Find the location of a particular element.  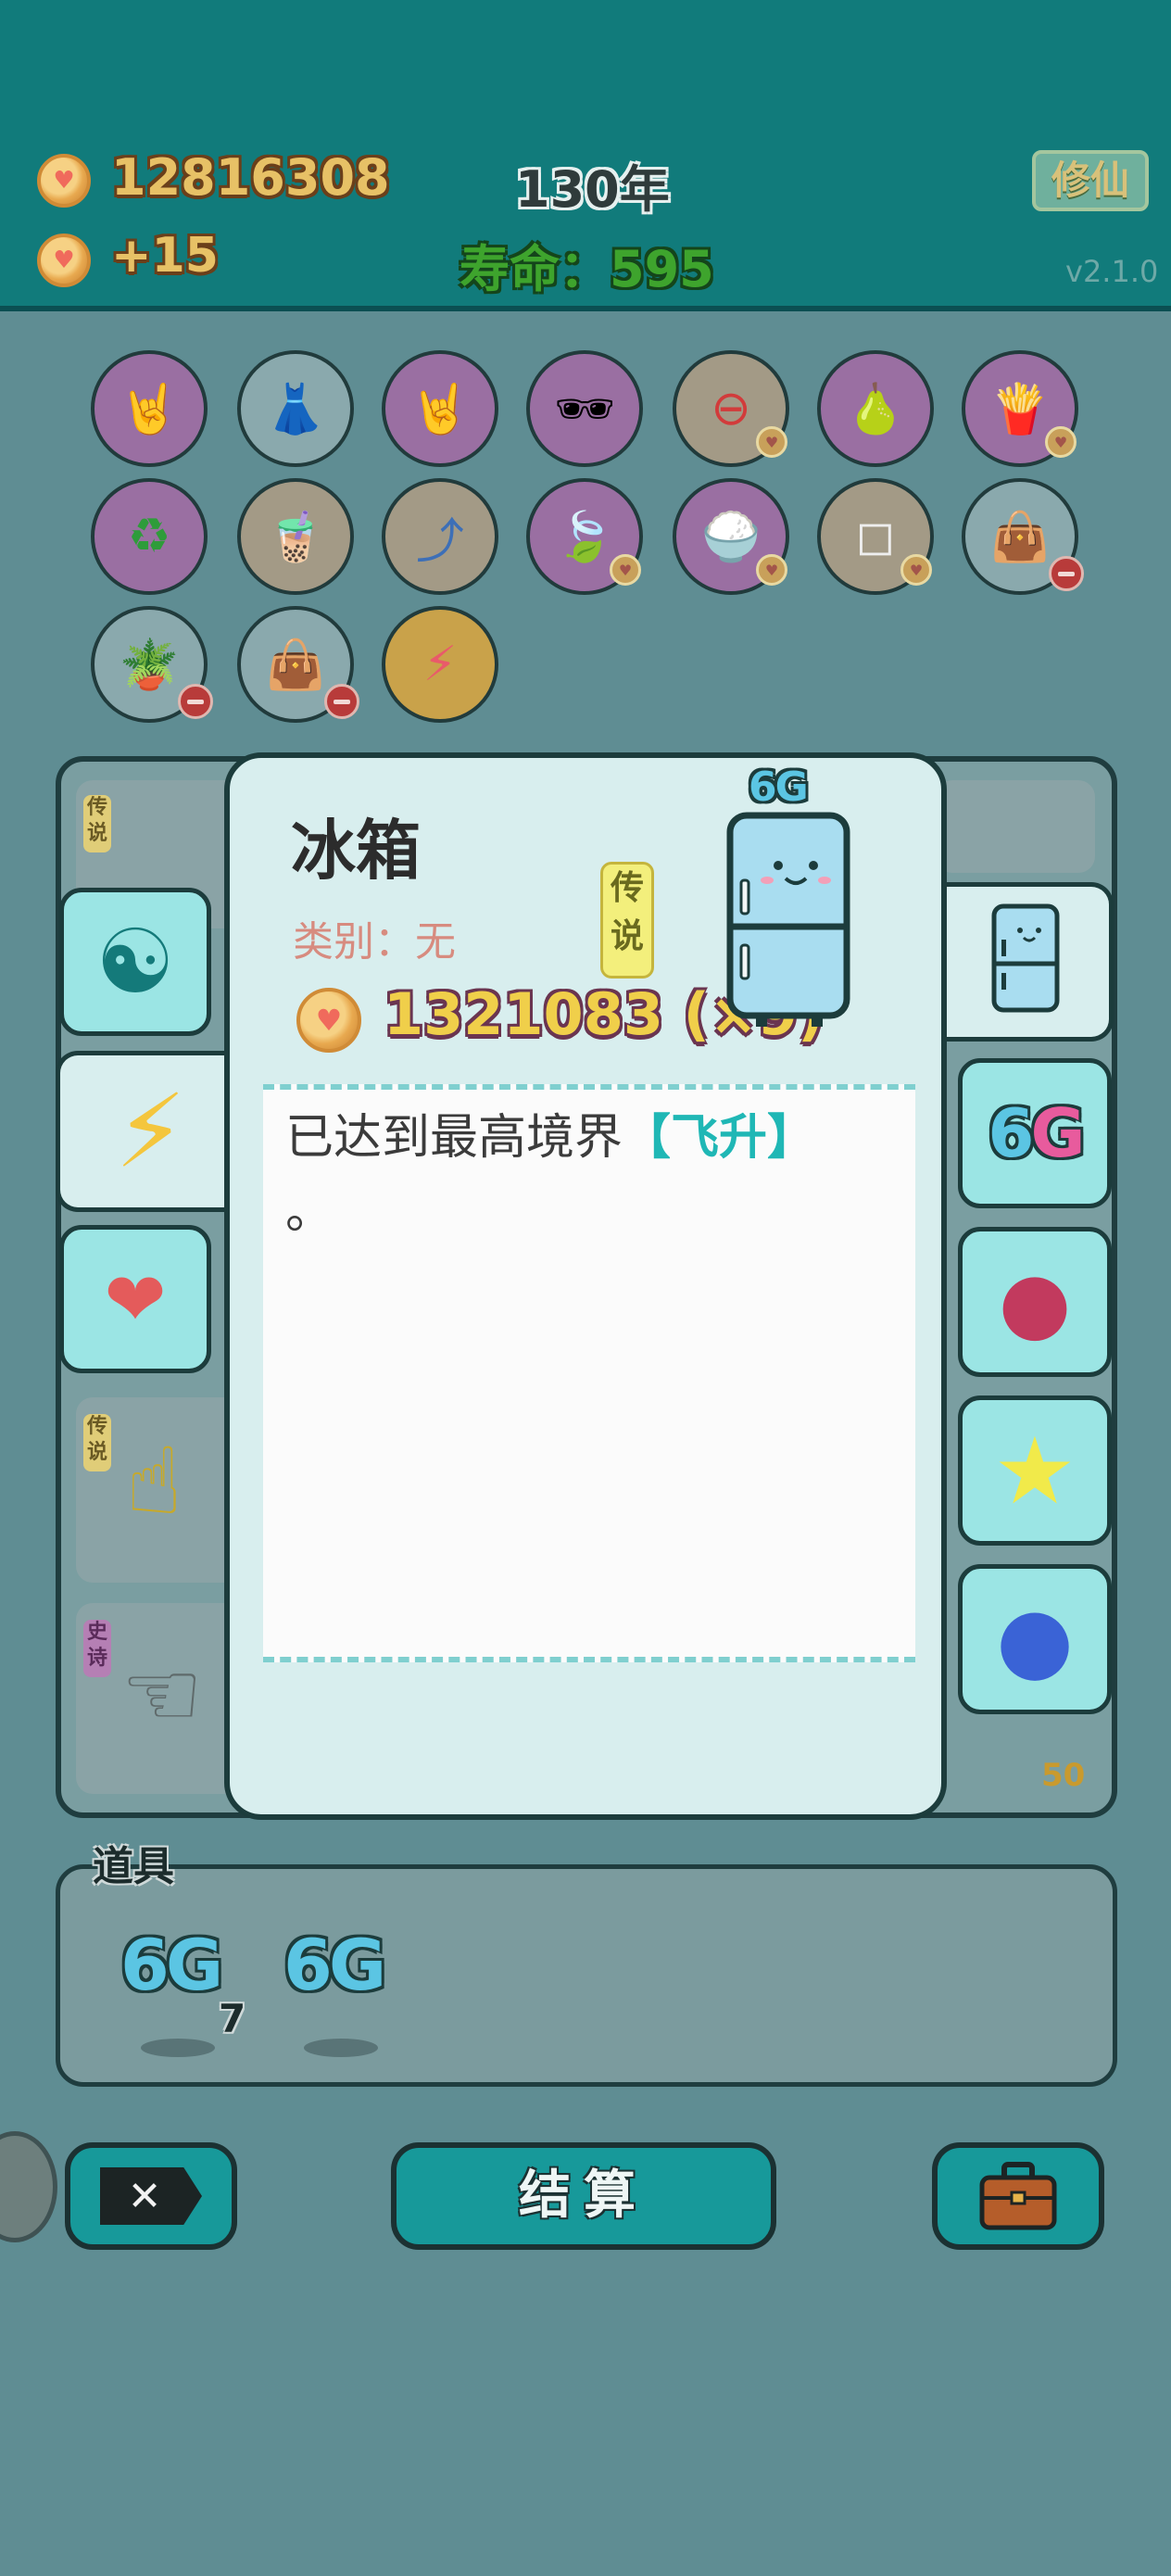

tab-blueberry: ● is located at coordinates (1035, 1639).